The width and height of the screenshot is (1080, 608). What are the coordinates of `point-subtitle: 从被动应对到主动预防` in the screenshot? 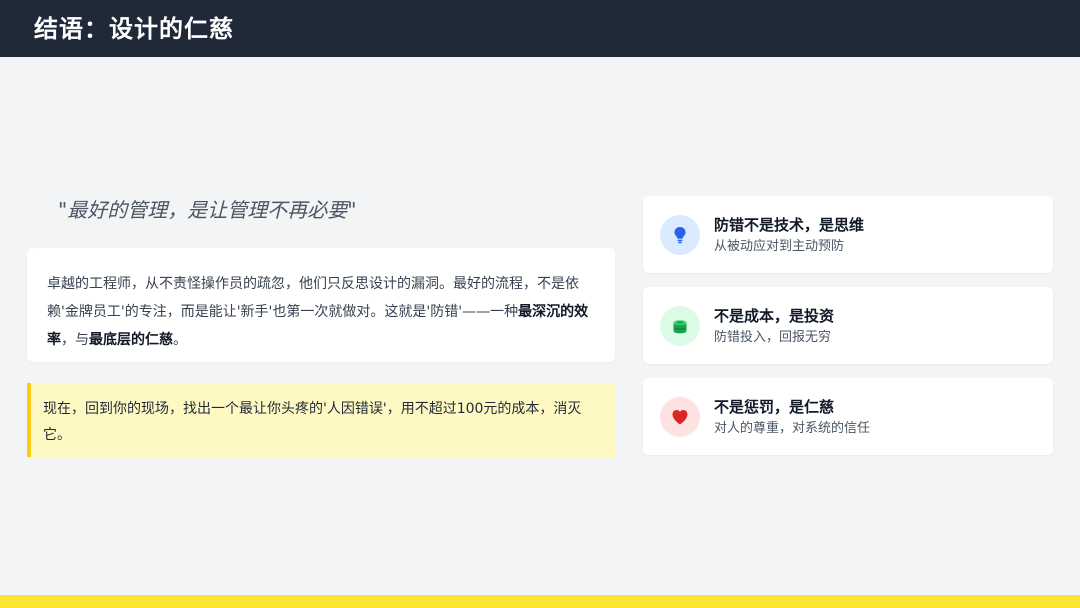 It's located at (779, 246).